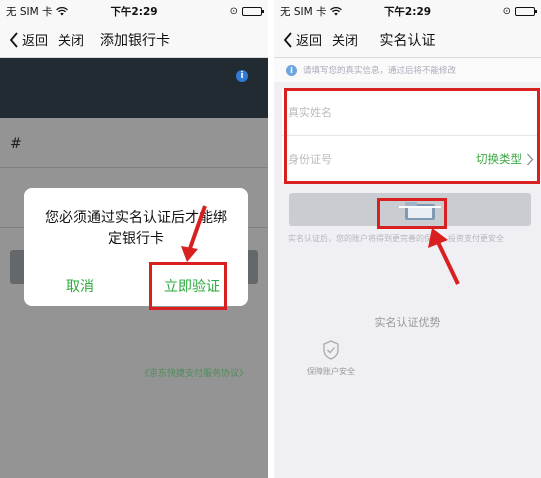 The width and height of the screenshot is (541, 478). I want to click on real-name-form: 真实姓名 身份证号 切换类型, so click(411, 135).